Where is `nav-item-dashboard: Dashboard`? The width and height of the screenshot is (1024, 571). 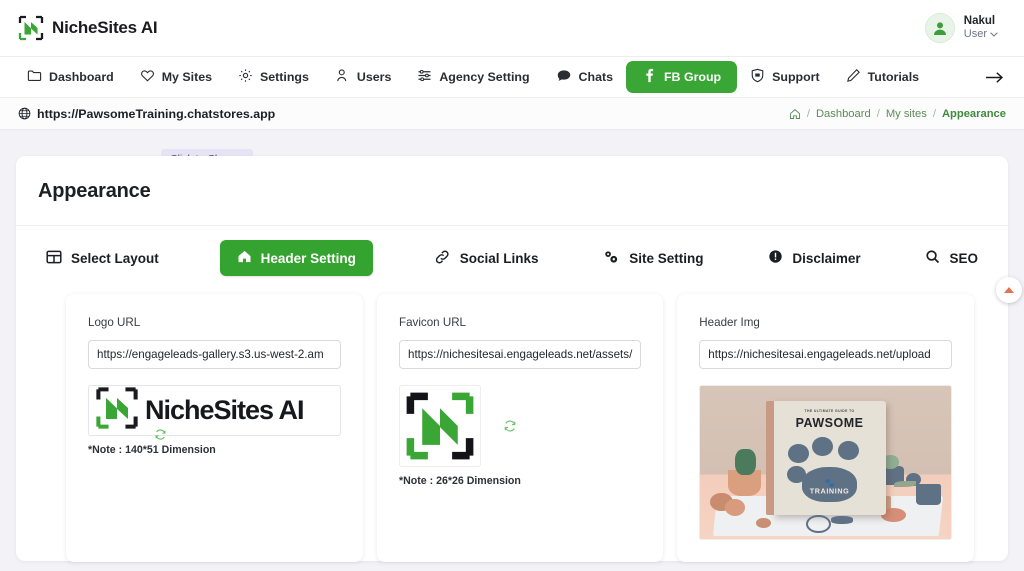
nav-item-dashboard: Dashboard is located at coordinates (70, 77).